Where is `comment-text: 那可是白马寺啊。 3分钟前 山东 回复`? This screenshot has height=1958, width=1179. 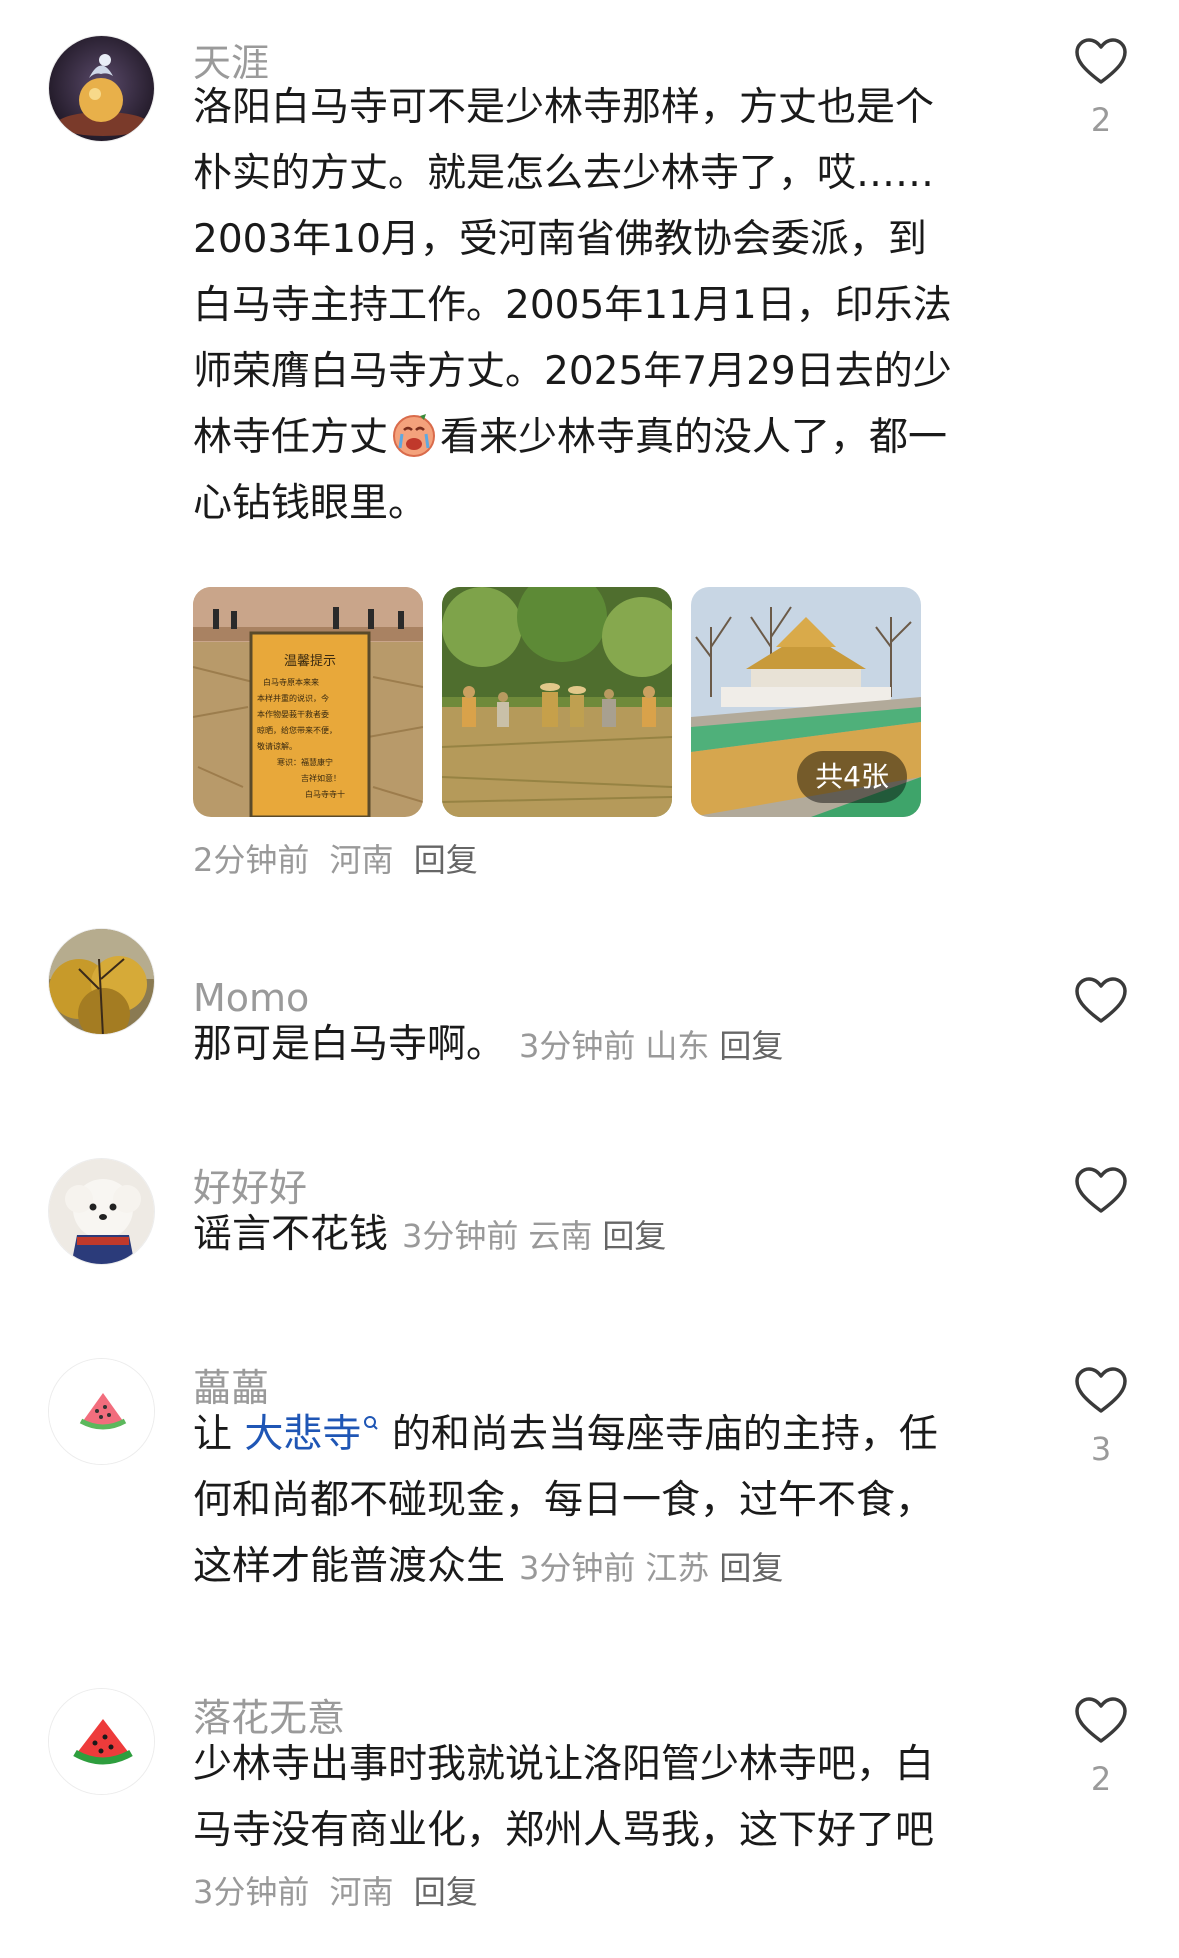
comment-text: 那可是白马寺啊。 3分钟前 山东 回复 is located at coordinates (623, 1045).